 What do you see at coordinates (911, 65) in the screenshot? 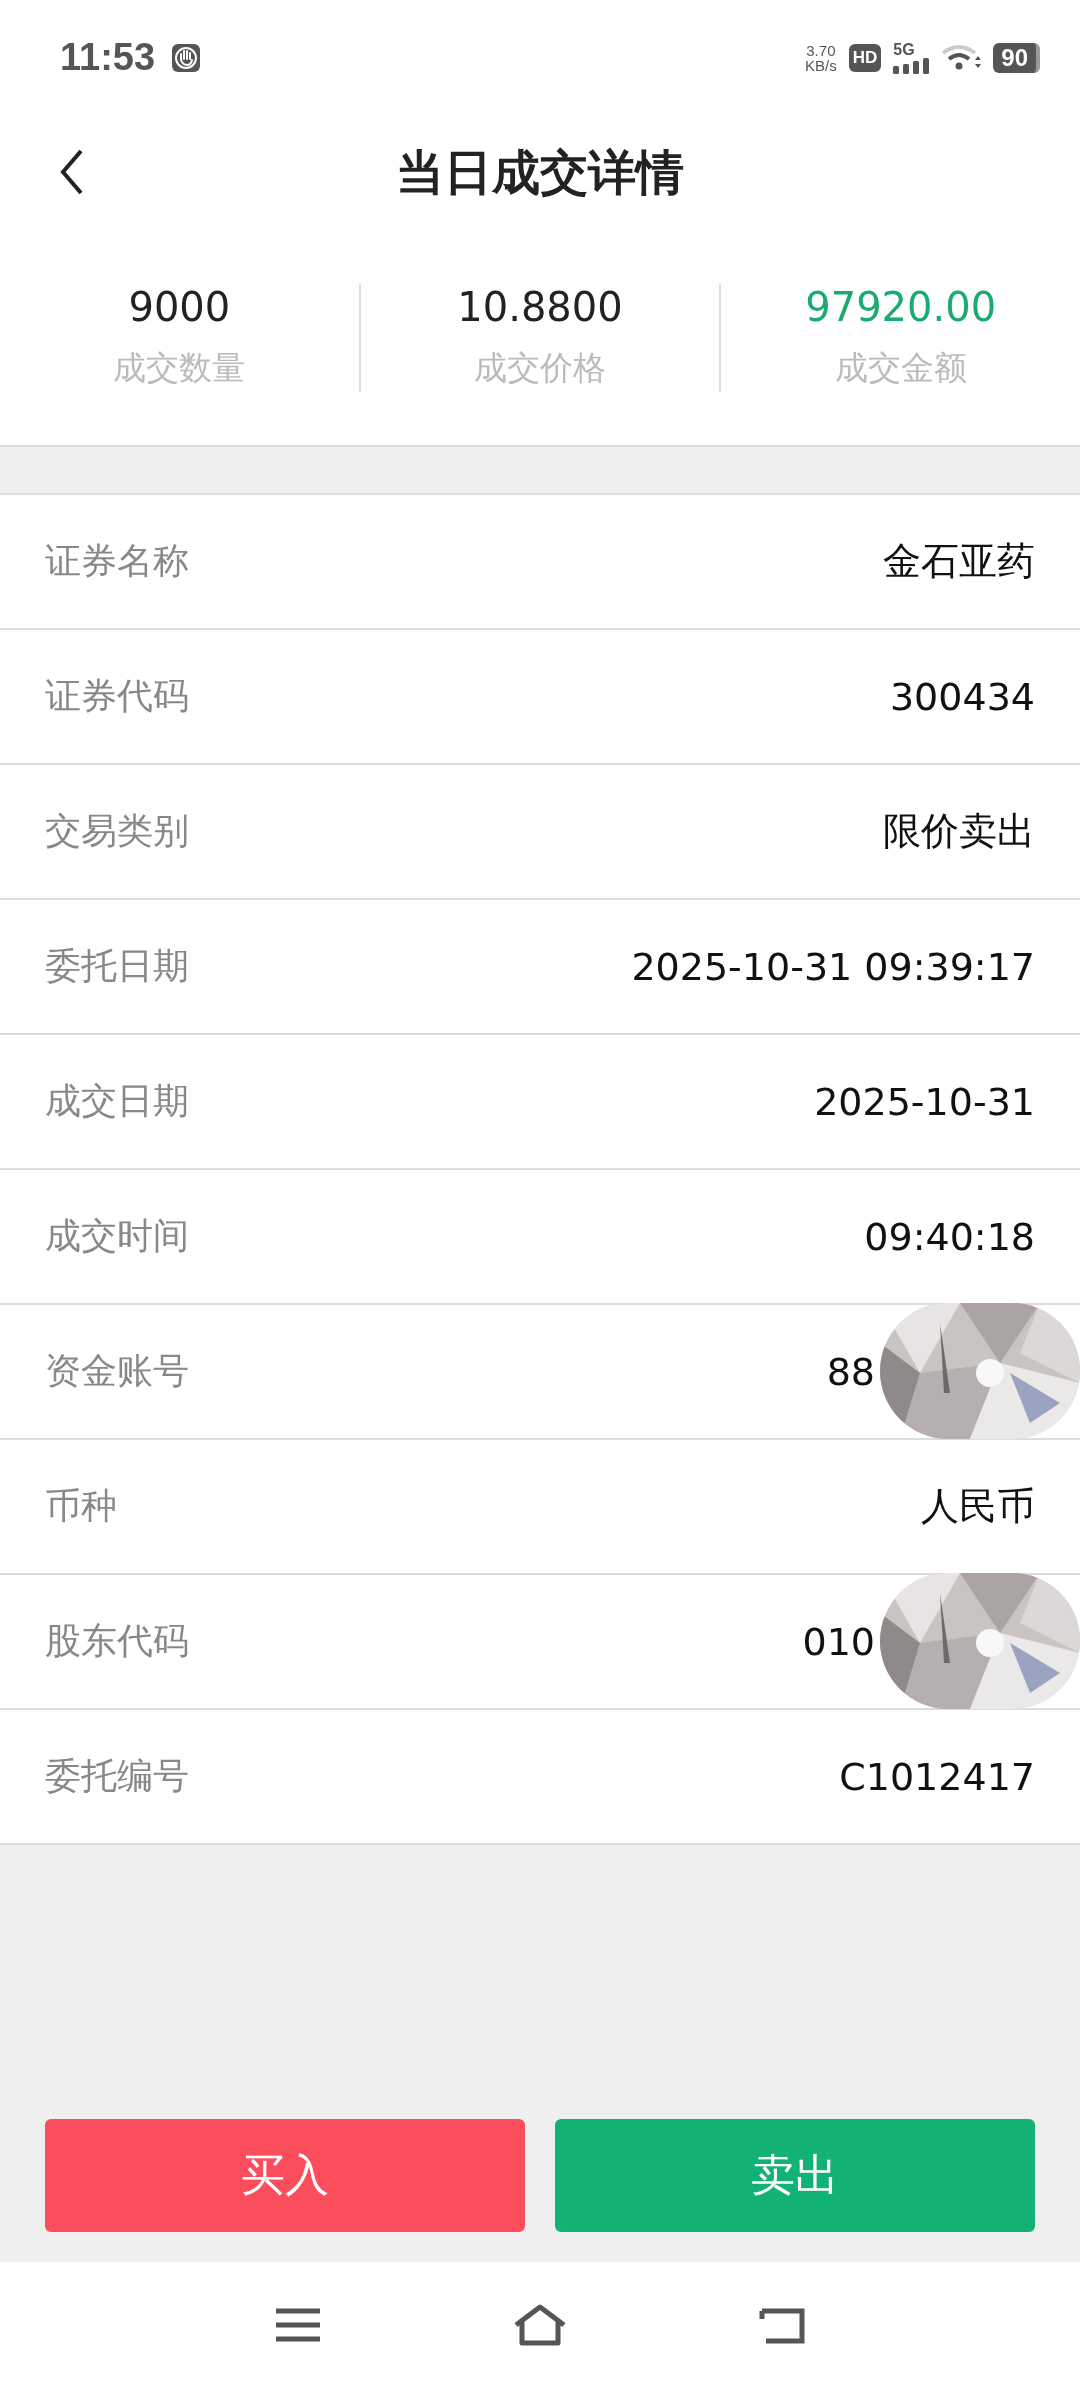
I see `signal-icon` at bounding box center [911, 65].